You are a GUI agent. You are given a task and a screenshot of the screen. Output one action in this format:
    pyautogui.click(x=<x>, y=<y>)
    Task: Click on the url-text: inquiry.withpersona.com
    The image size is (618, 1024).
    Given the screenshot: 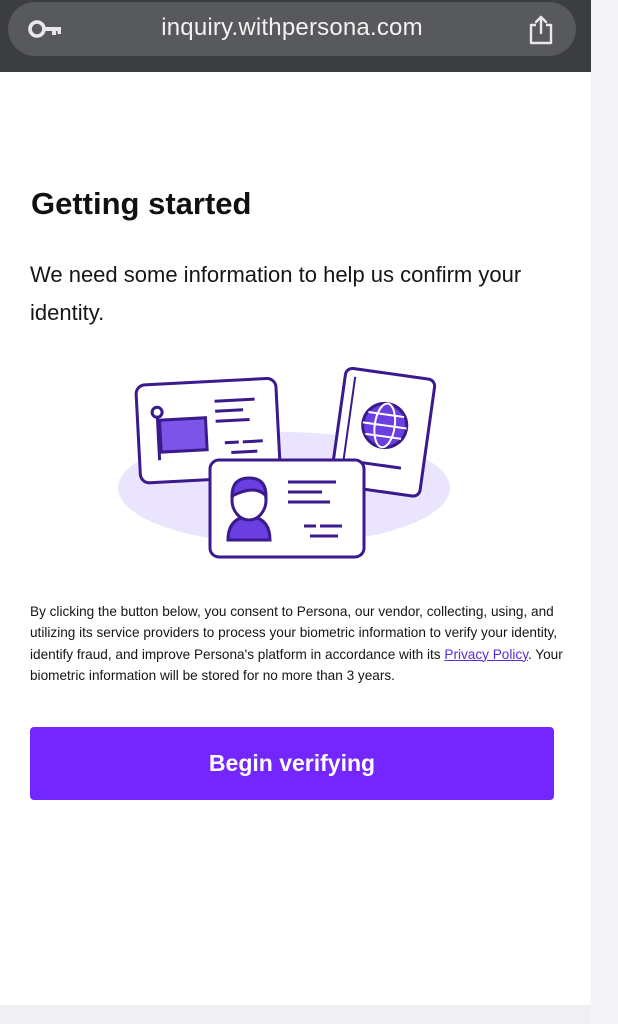 What is the action you would take?
    pyautogui.click(x=292, y=27)
    